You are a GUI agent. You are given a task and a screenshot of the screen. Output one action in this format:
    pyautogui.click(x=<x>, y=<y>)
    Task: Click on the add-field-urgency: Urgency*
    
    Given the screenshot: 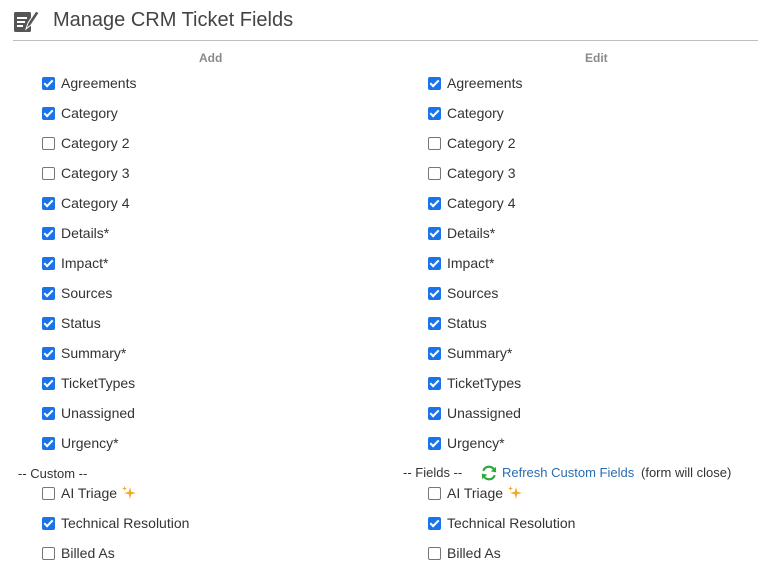 What is the action you would take?
    pyautogui.click(x=80, y=443)
    